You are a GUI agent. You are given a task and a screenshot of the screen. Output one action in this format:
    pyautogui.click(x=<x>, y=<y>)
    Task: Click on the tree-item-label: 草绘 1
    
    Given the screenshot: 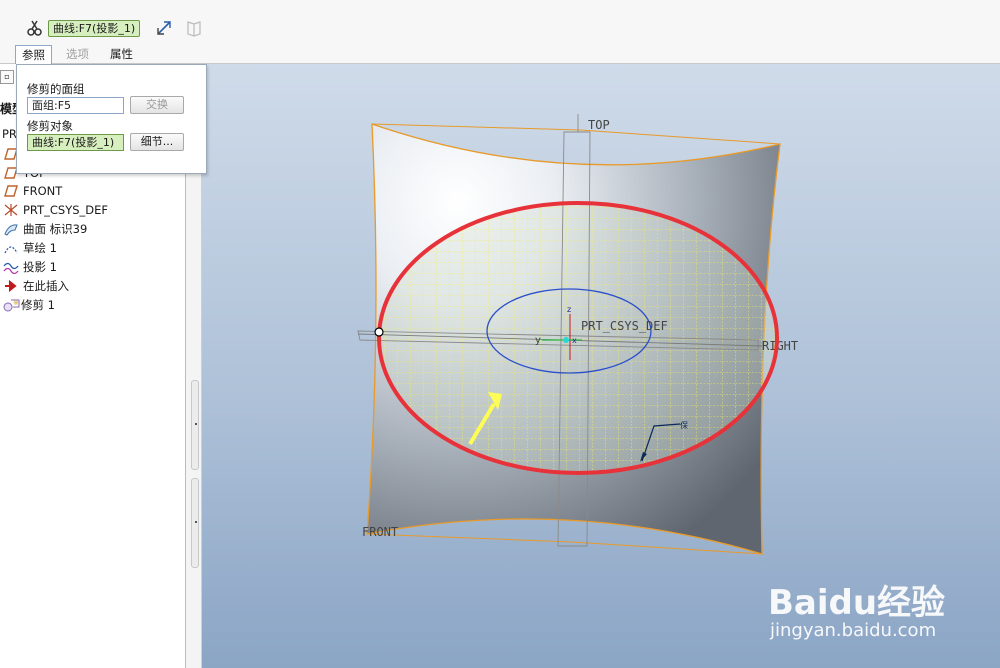 What is the action you would take?
    pyautogui.click(x=40, y=248)
    